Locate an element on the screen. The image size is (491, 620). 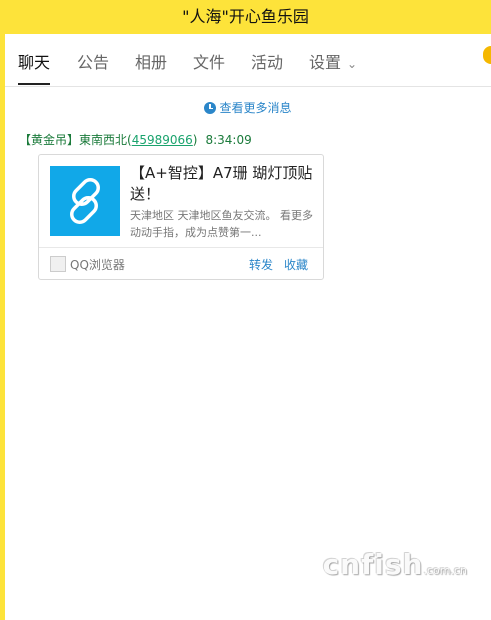
sender-nickname: 東南西北 is located at coordinates (103, 140).